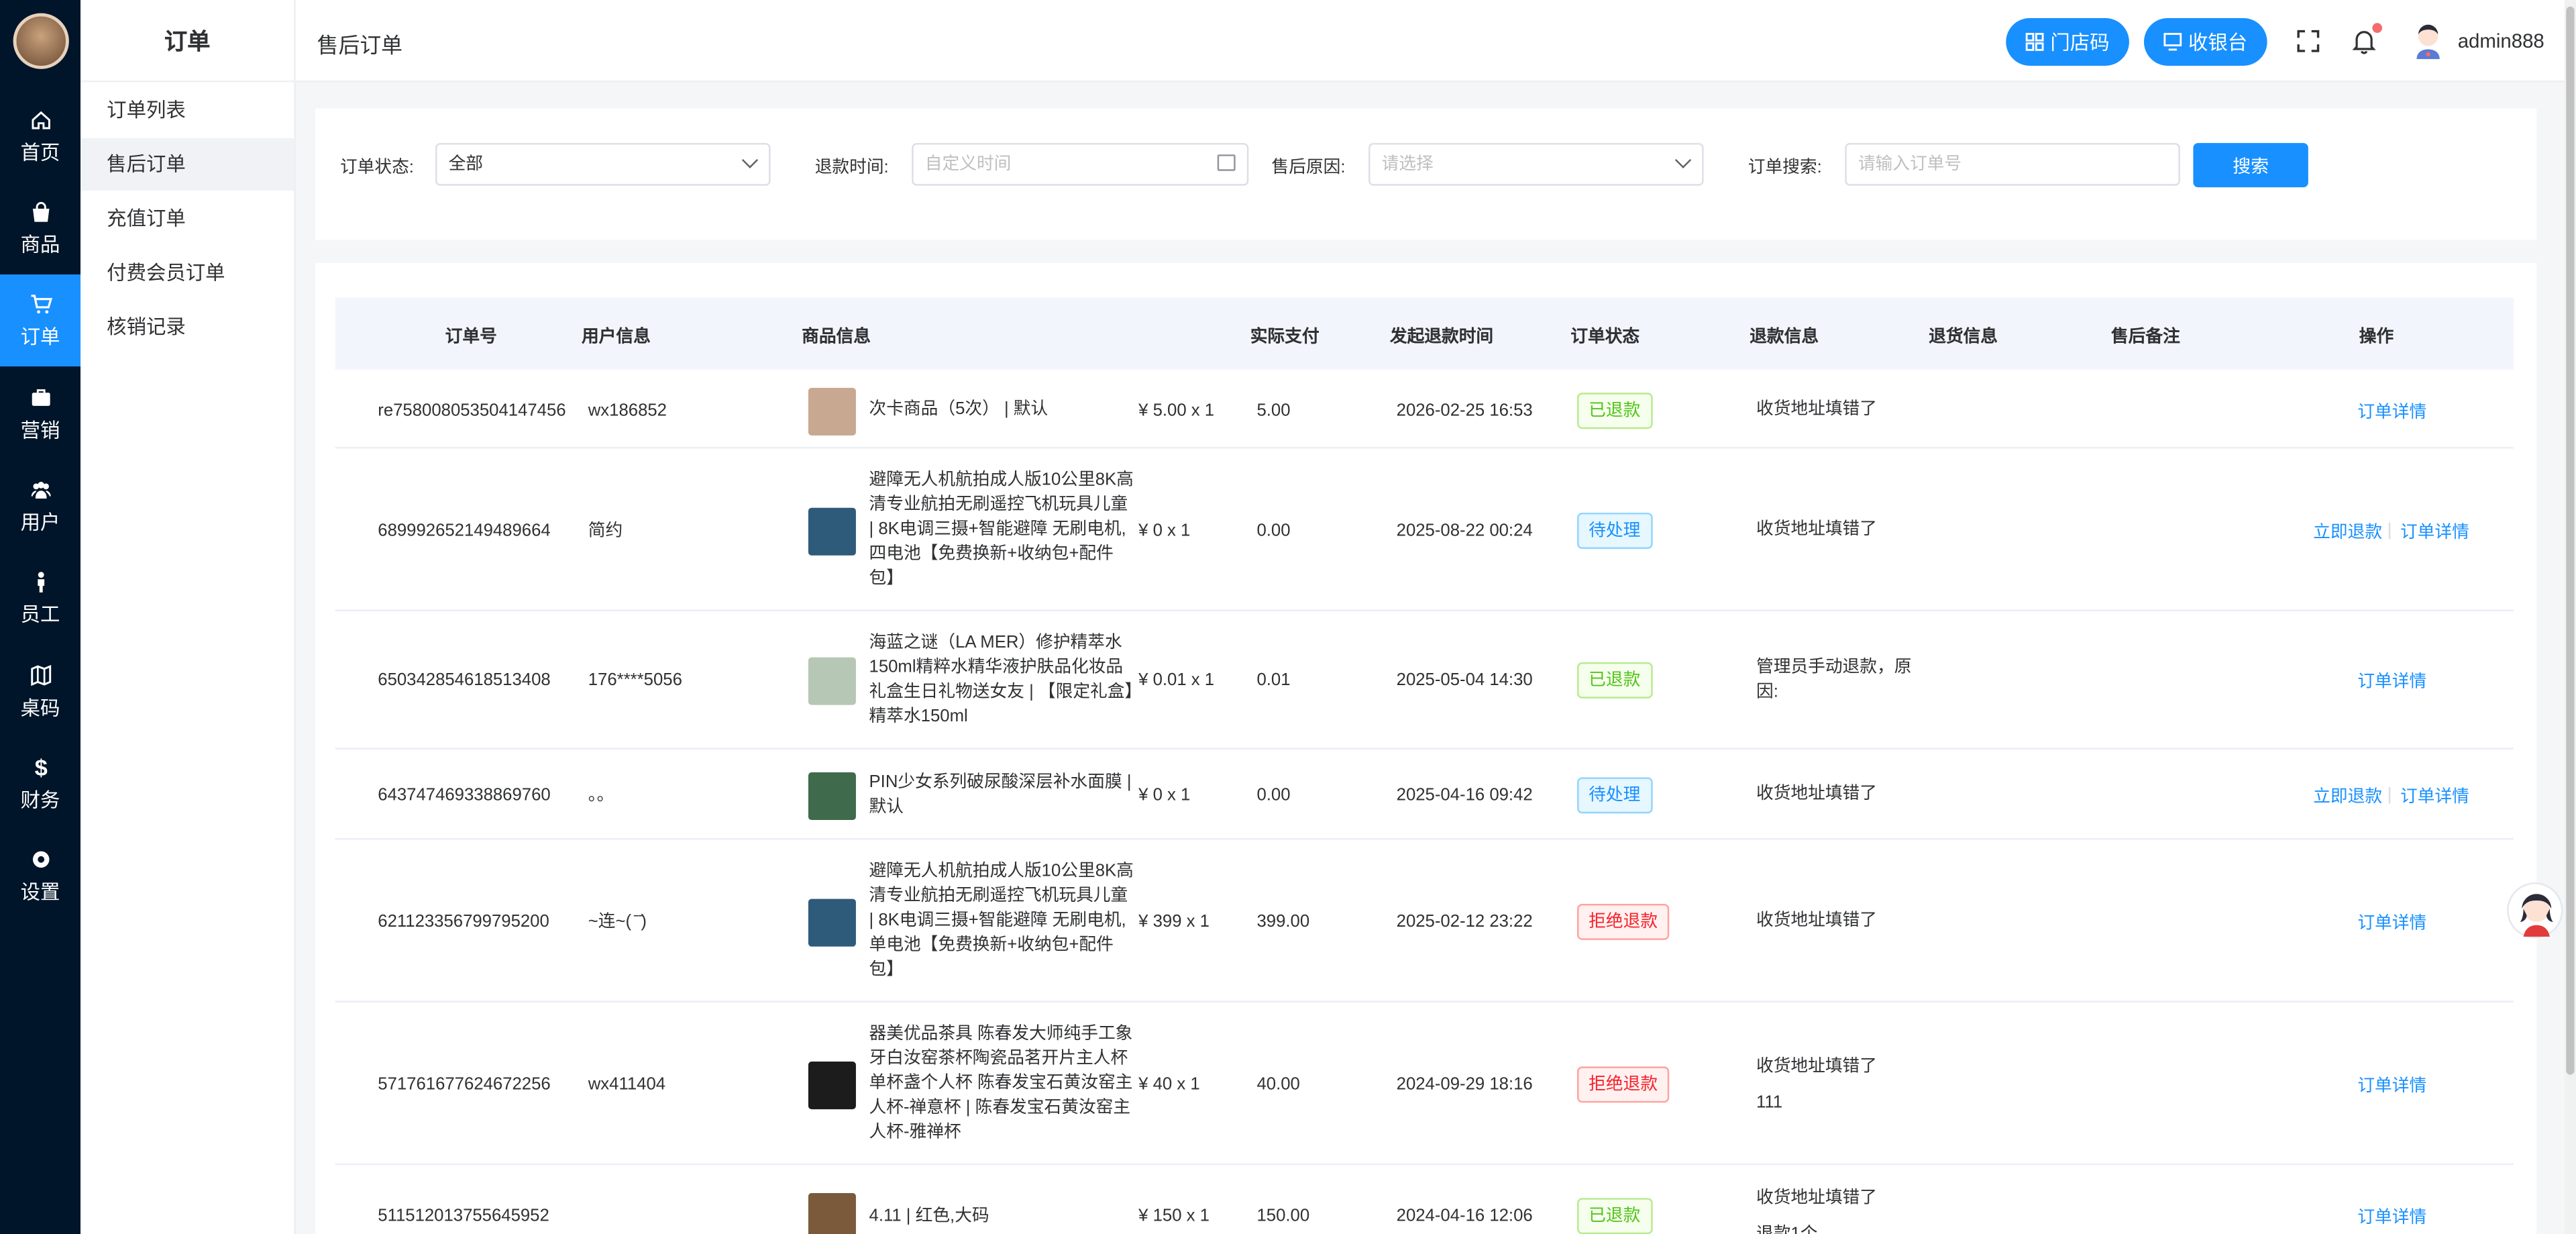 The image size is (2576, 1234). I want to click on person-icon, so click(40, 581).